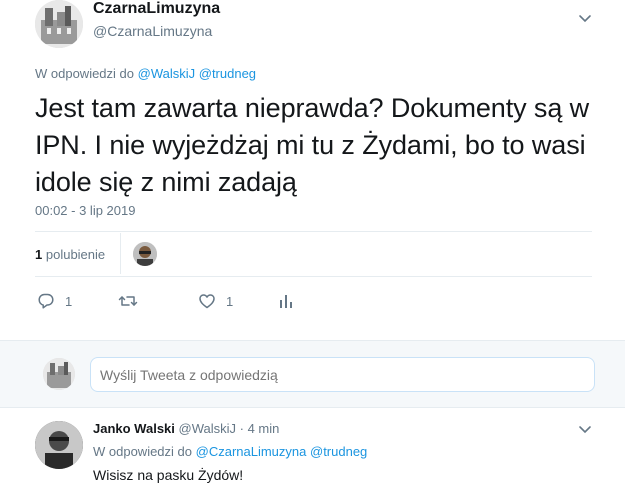 This screenshot has width=625, height=496. Describe the element at coordinates (39, 254) in the screenshot. I see `likes-number: 1` at that location.